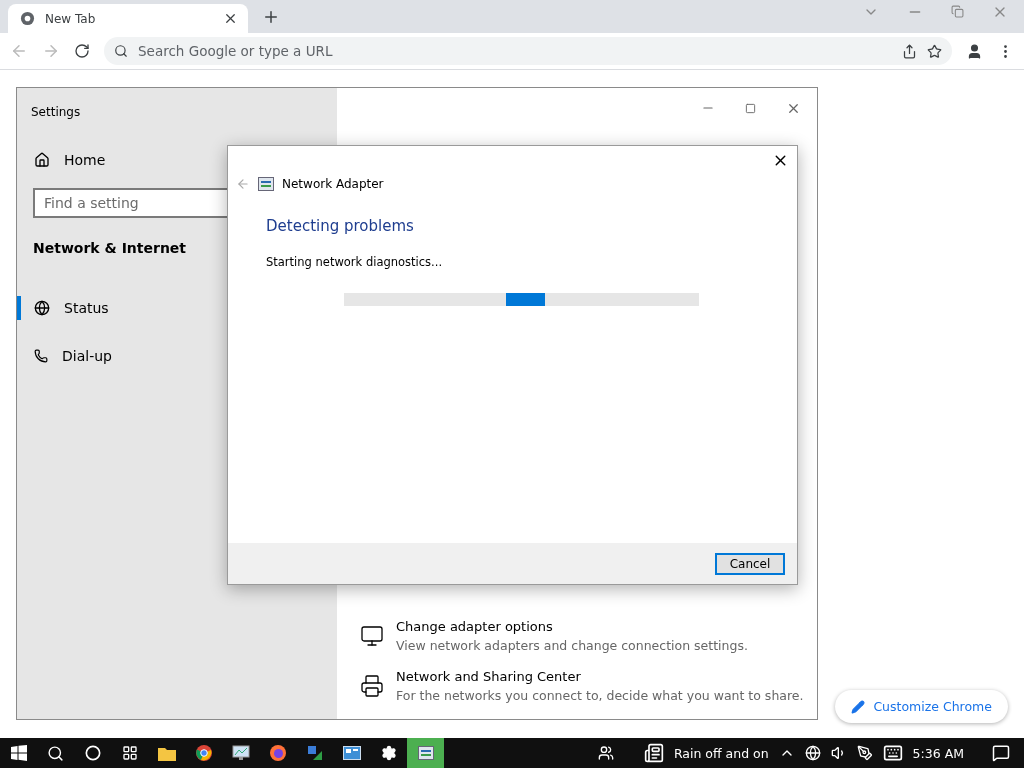 Image resolution: width=1024 pixels, height=768 pixels. I want to click on reload-icon, so click(82, 51).